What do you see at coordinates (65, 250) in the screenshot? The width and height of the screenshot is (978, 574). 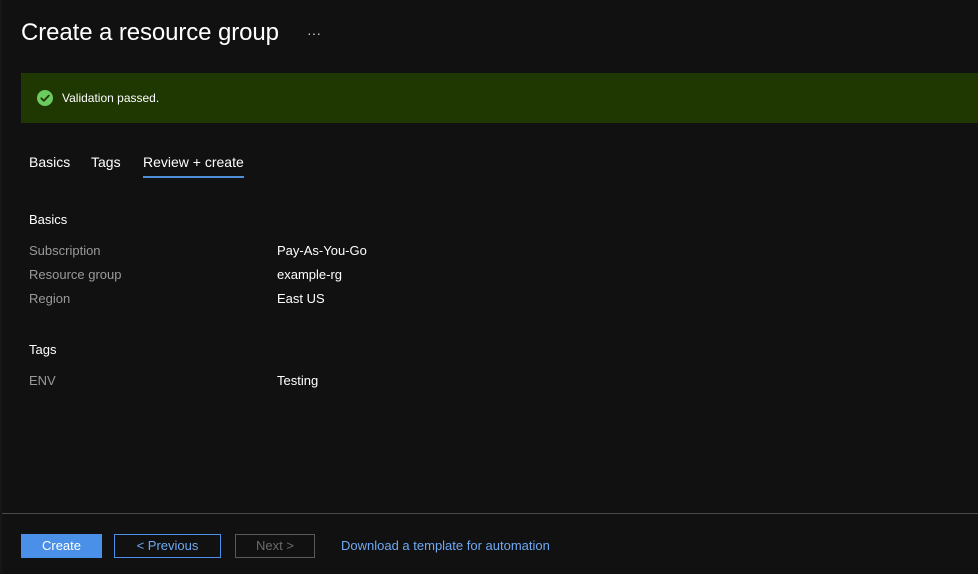 I see `field-label-subscription: Subscription` at bounding box center [65, 250].